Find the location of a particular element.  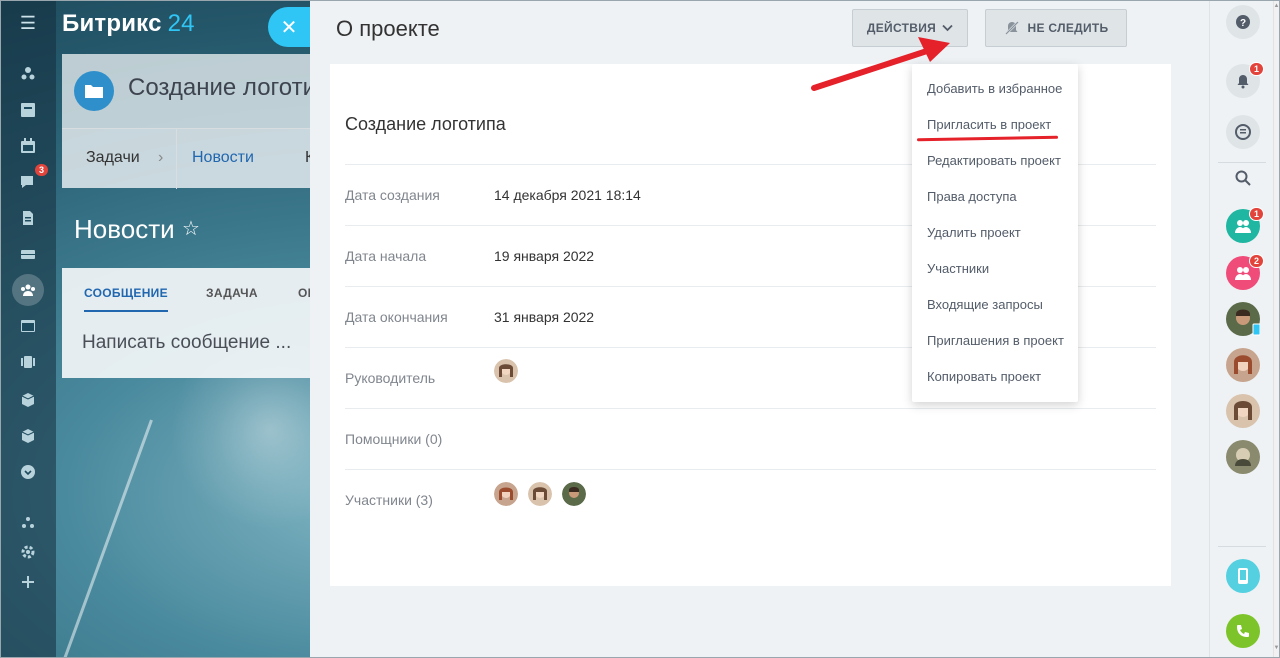

news-title: Новости is located at coordinates (124, 229).